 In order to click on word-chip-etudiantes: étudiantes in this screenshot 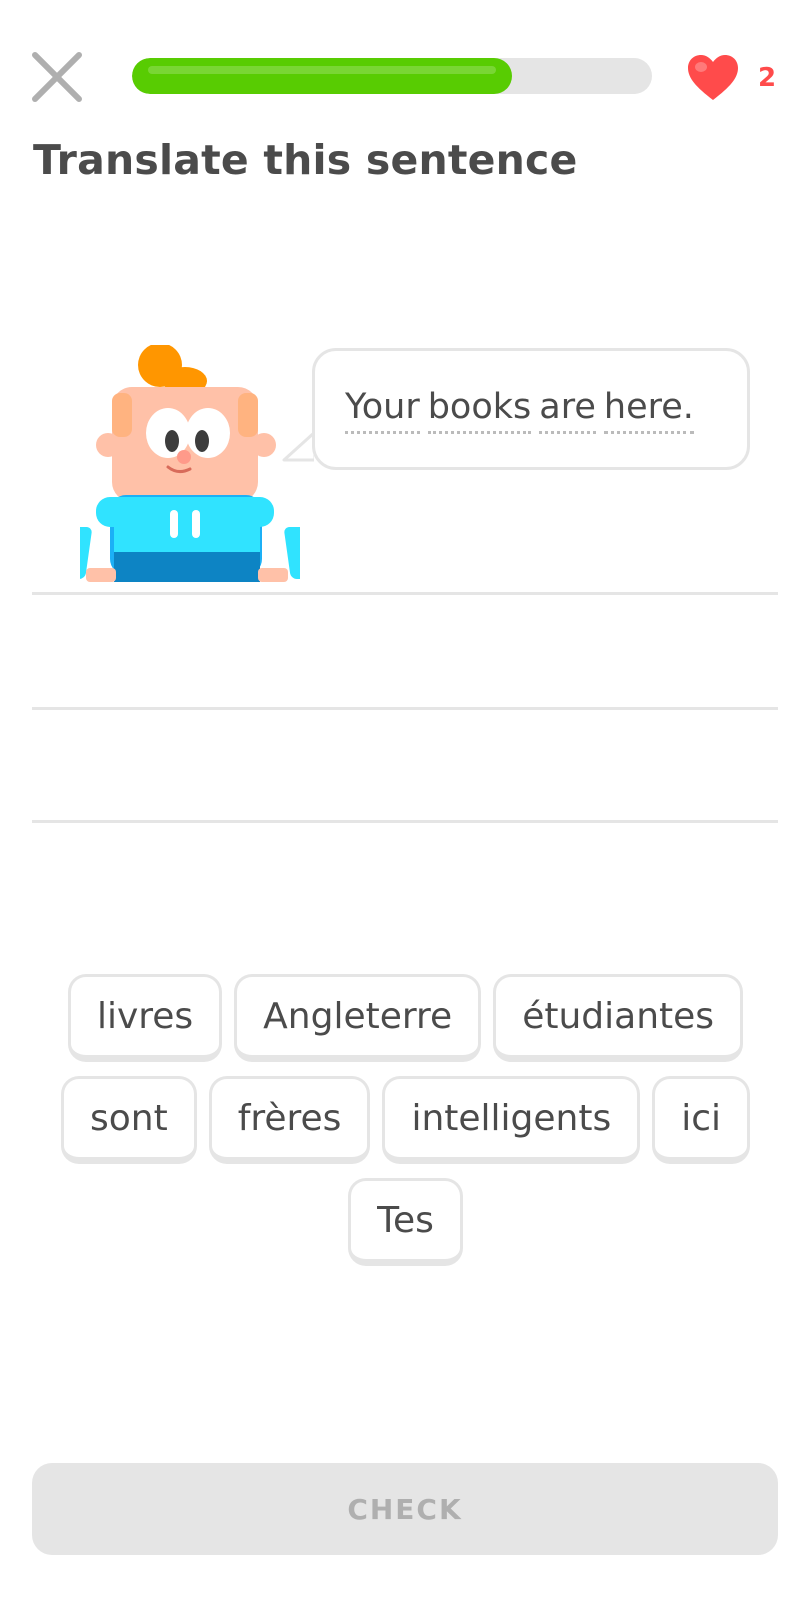, I will do `click(618, 1018)`.